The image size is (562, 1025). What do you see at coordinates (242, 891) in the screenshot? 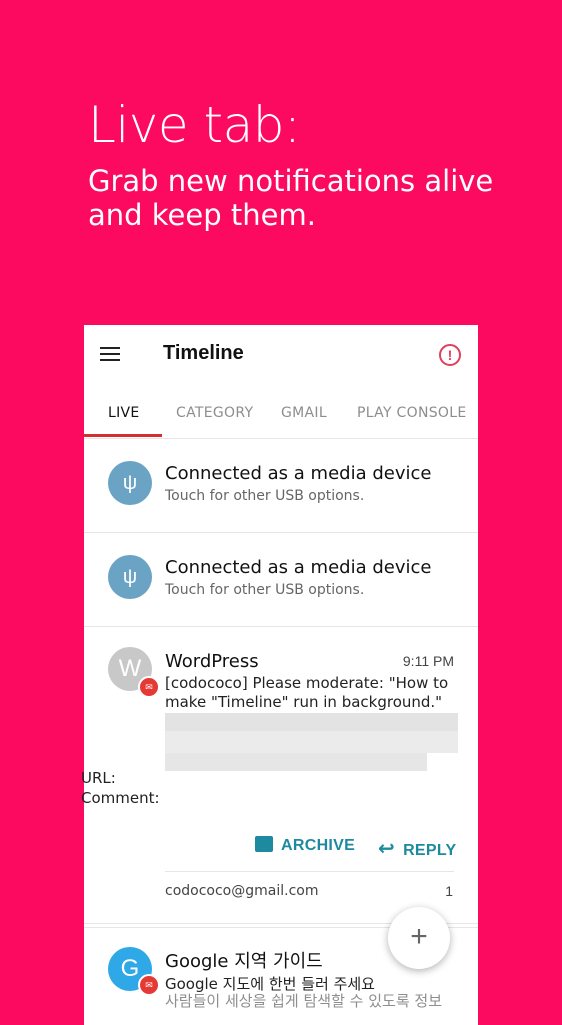
I see `mail-account: codococo@gmail.com` at bounding box center [242, 891].